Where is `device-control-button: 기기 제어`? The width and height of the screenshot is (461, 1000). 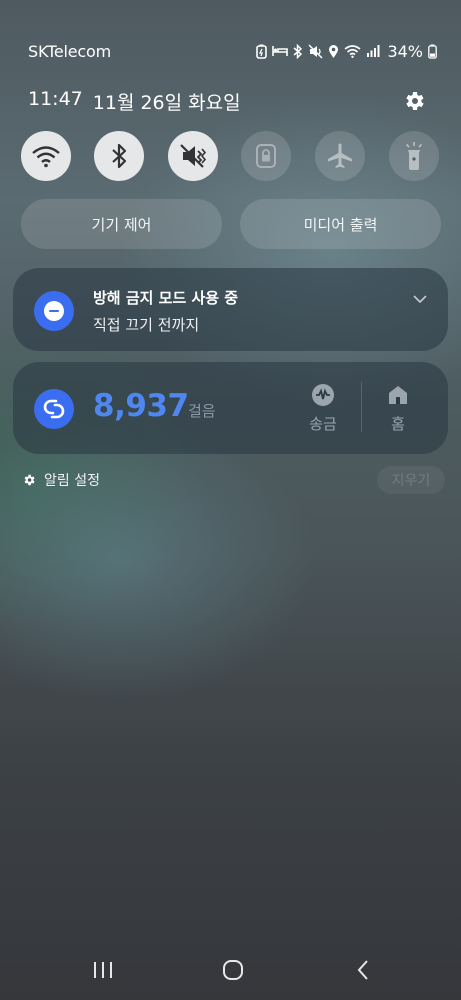 device-control-button: 기기 제어 is located at coordinates (121, 224).